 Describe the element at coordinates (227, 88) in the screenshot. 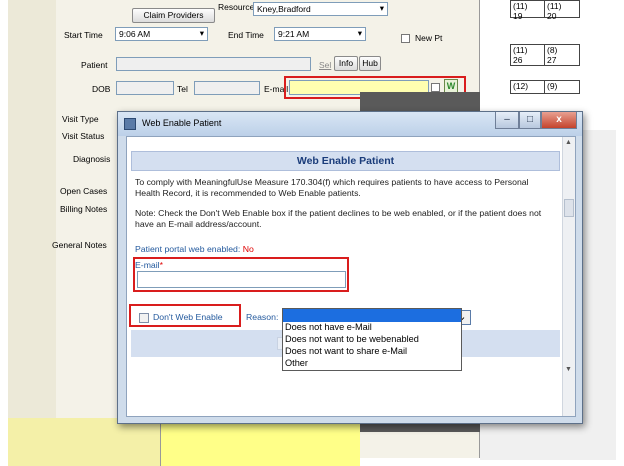

I see `tel-field` at that location.